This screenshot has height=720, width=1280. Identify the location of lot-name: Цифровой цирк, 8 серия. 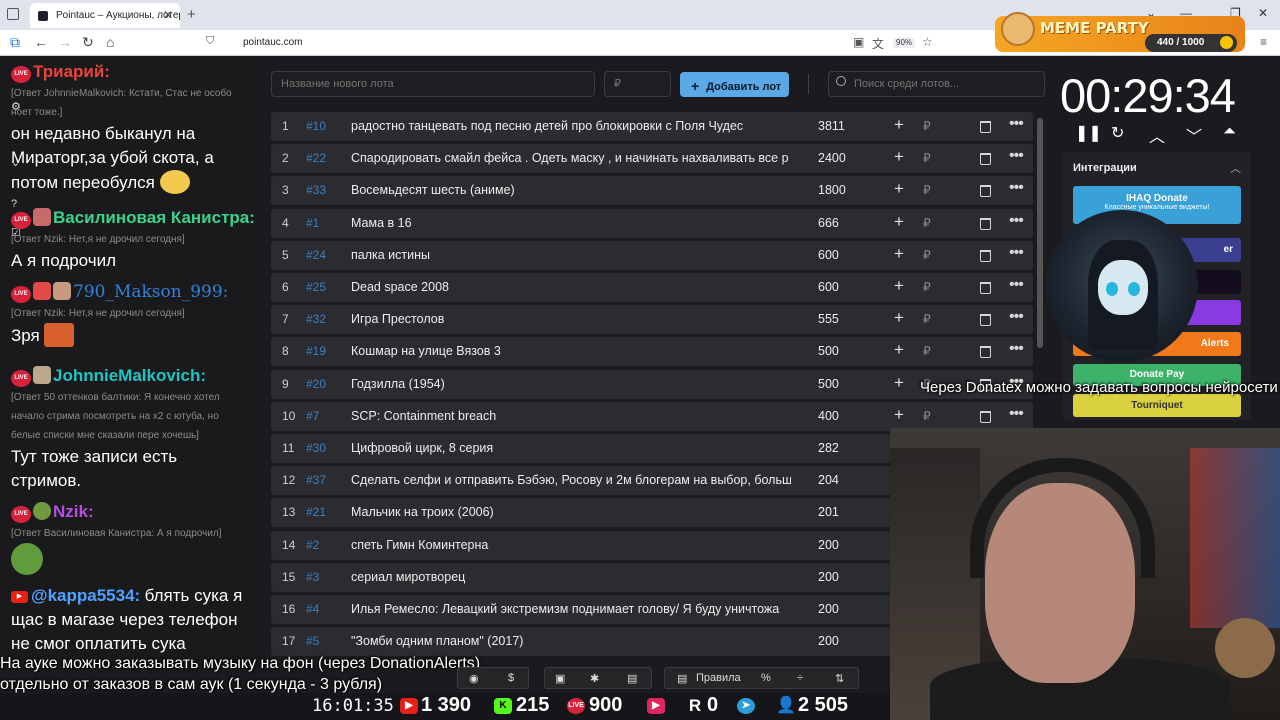
(571, 448).